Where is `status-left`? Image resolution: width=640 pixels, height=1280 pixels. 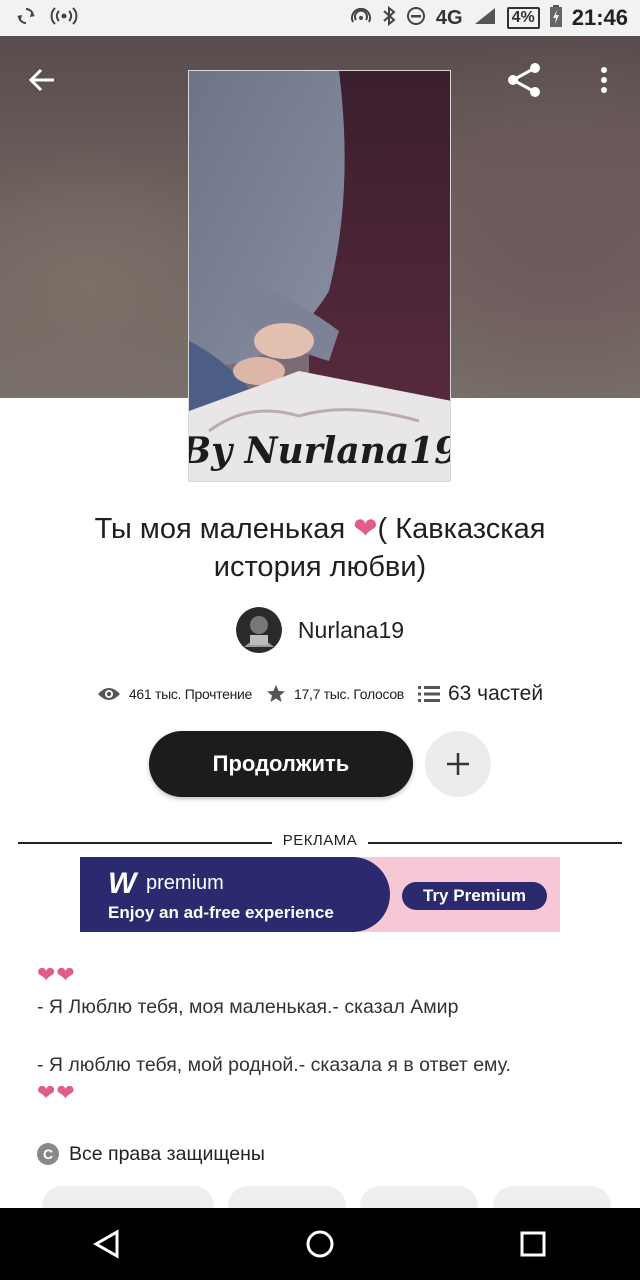
status-left is located at coordinates (39, 18).